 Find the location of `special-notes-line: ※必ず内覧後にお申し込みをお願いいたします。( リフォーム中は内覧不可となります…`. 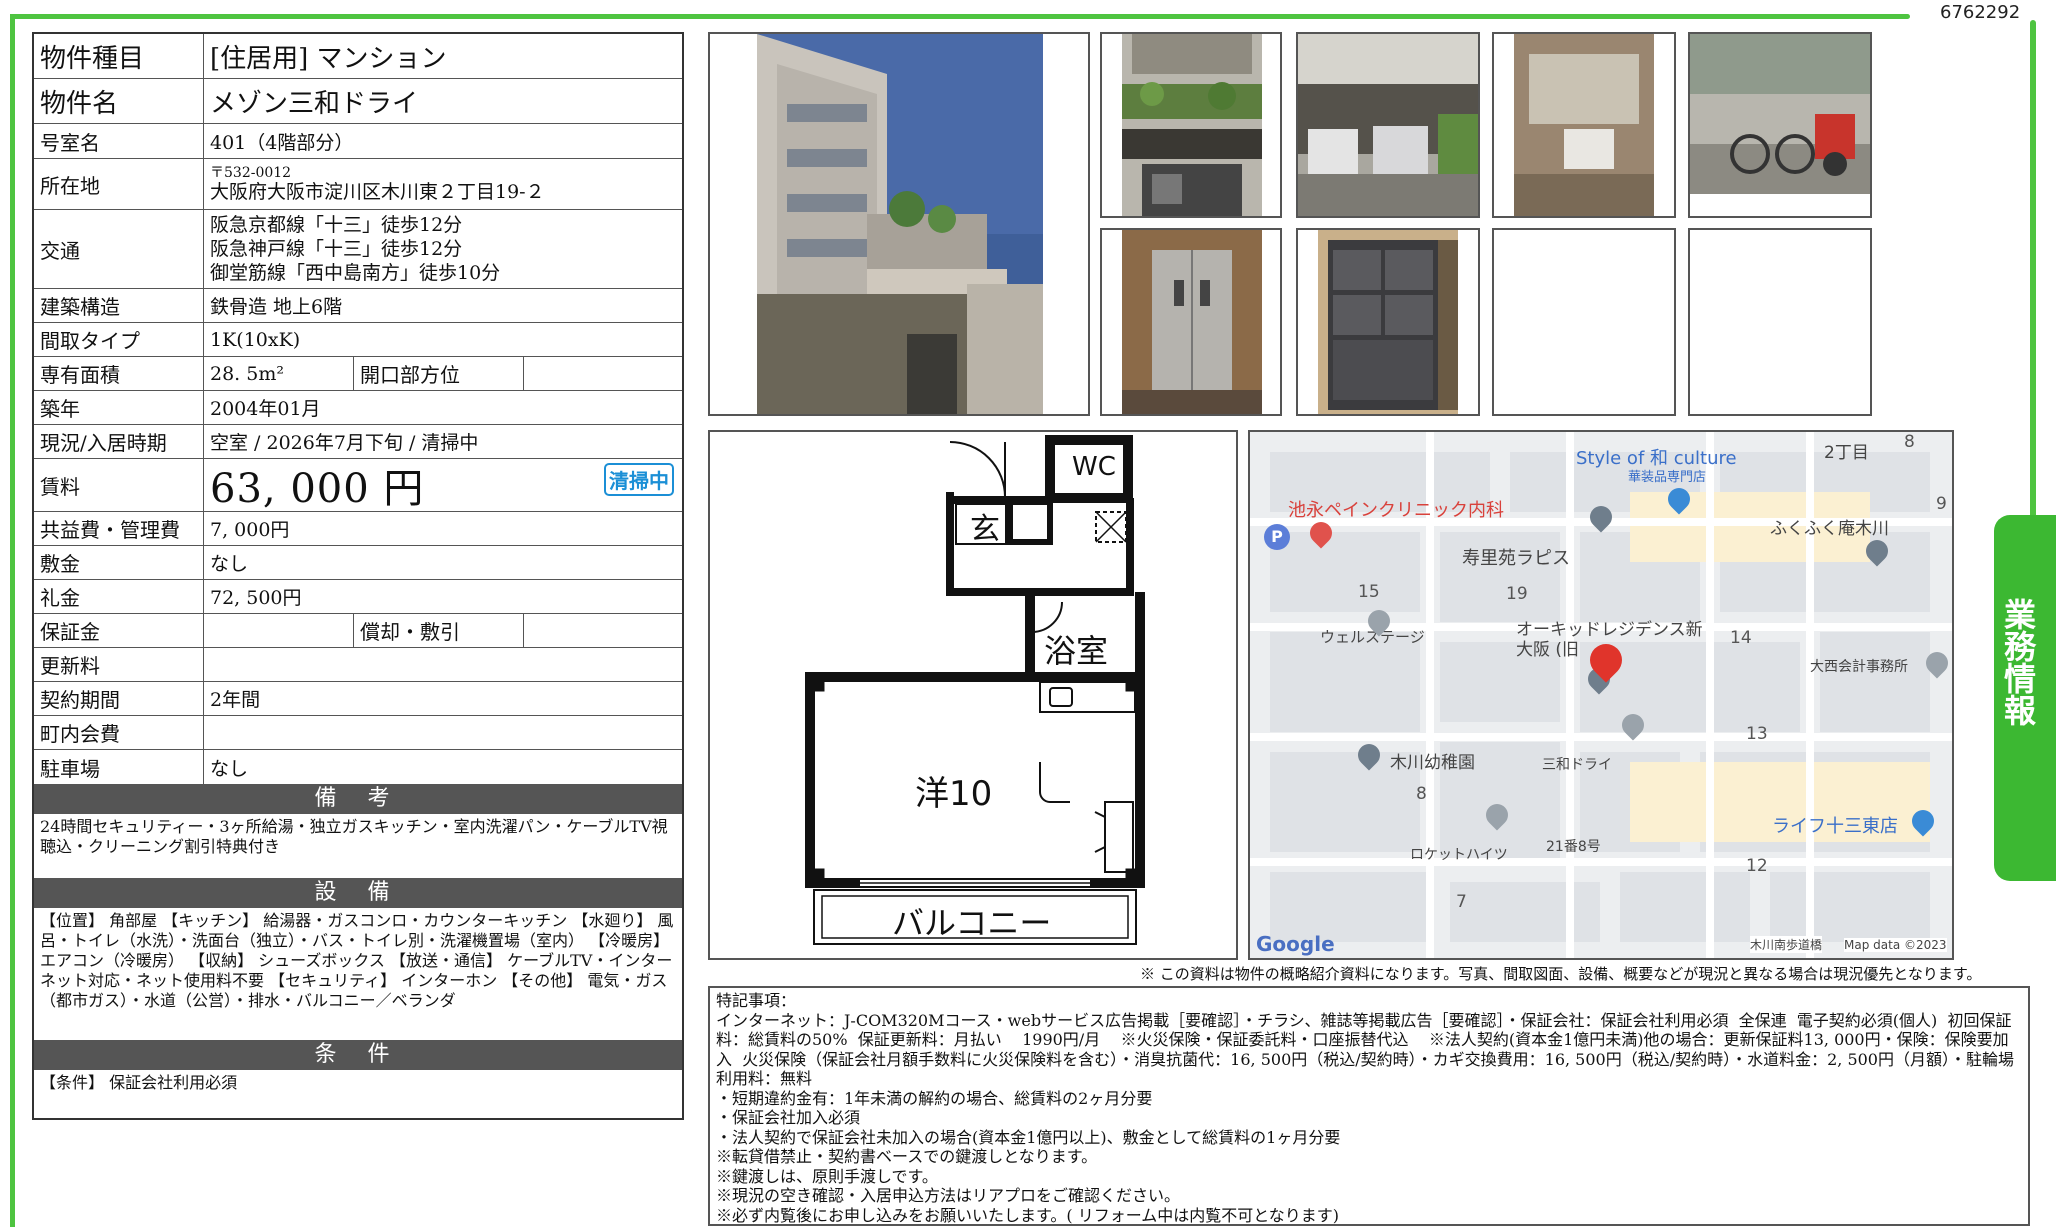

special-notes-line: ※必ず内覧後にお申し込みをお願いいたします。( リフォーム中は内覧不可となります… is located at coordinates (1028, 1215).